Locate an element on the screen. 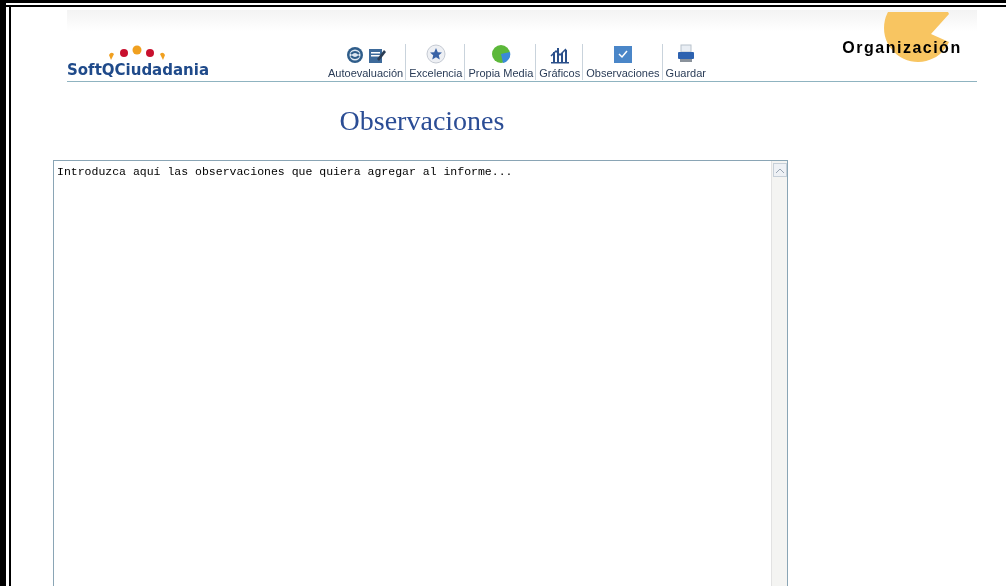 Image resolution: width=1006 pixels, height=586 pixels. logo-text: SoftQCiudadania is located at coordinates (139, 70).